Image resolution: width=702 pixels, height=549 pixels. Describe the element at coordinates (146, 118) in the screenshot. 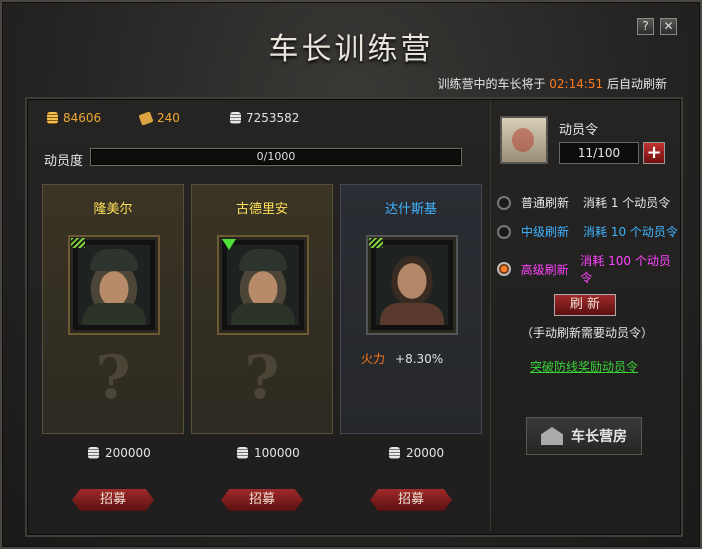

I see `ticket-icon` at that location.